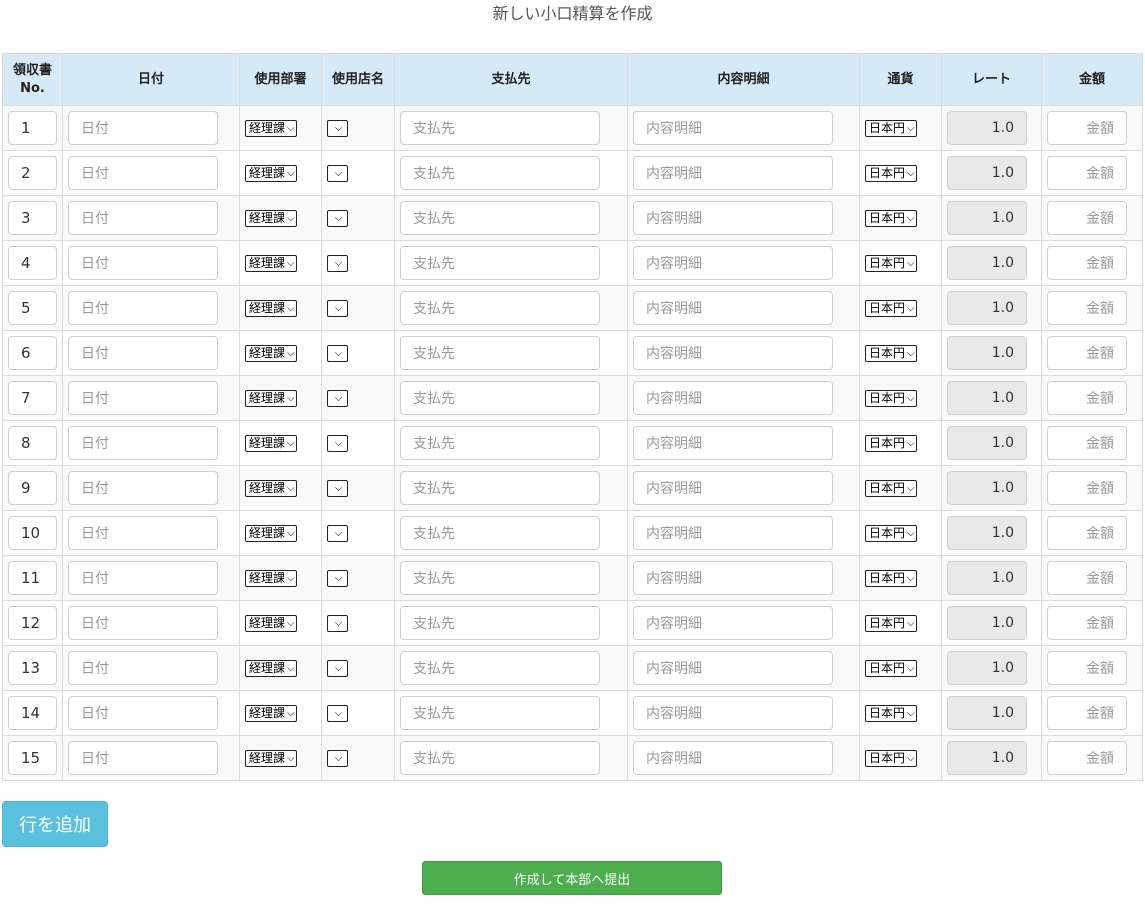 Image resolution: width=1145 pixels, height=905 pixels. Describe the element at coordinates (32, 488) in the screenshot. I see `receipt-no-input: 9` at that location.